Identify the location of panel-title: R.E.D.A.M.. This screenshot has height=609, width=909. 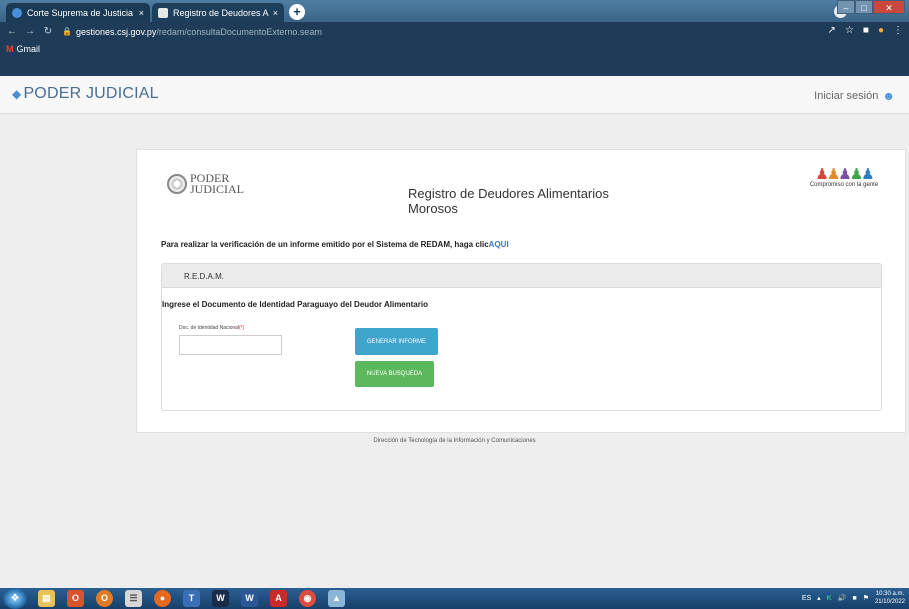
(521, 276).